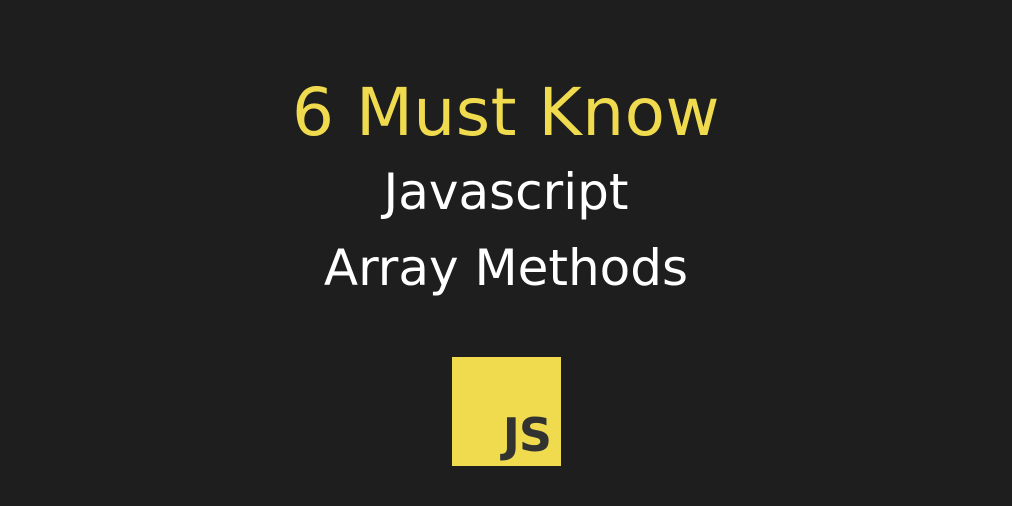  What do you see at coordinates (527, 435) in the screenshot?
I see `javascript-logo-text: JS` at bounding box center [527, 435].